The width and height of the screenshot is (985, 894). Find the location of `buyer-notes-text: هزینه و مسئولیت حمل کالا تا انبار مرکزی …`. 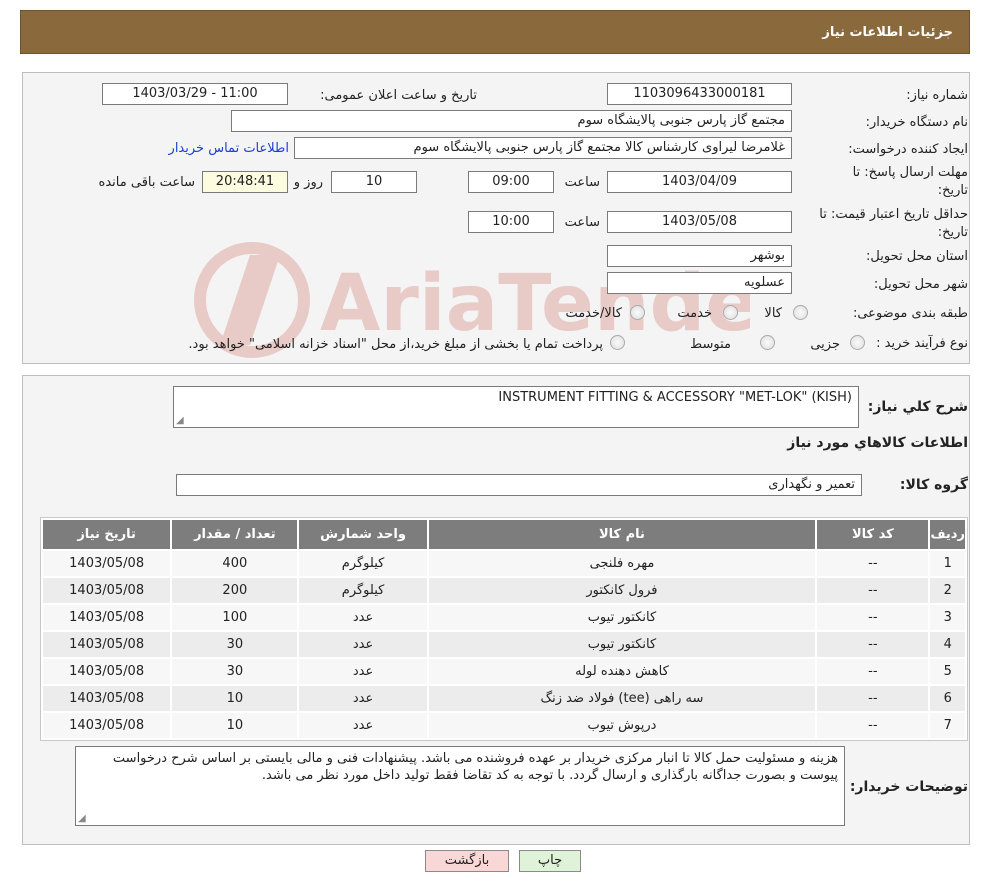

buyer-notes-text: هزینه و مسئولیت حمل کالا تا انبار مرکزی … is located at coordinates (475, 767).